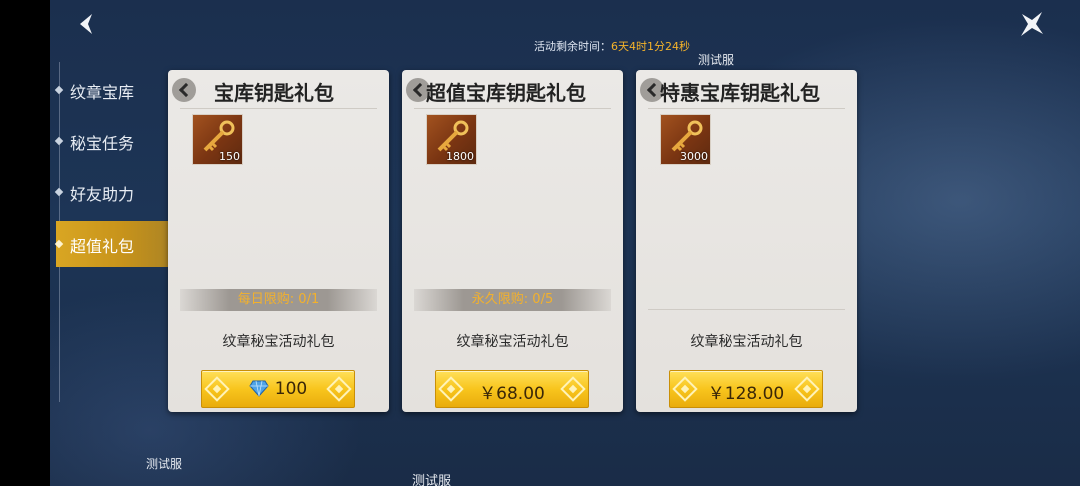  I want to click on price-value: 100, so click(291, 389).